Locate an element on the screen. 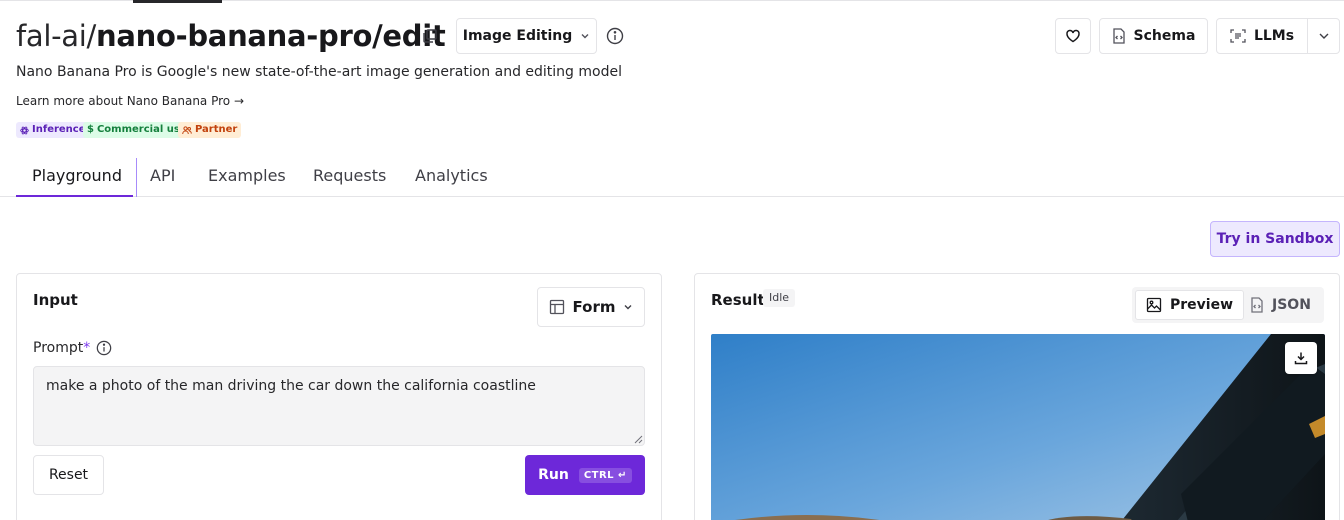 Image resolution: width=1344 pixels, height=520 pixels. model-name: nano-banana-pro/edit is located at coordinates (271, 36).